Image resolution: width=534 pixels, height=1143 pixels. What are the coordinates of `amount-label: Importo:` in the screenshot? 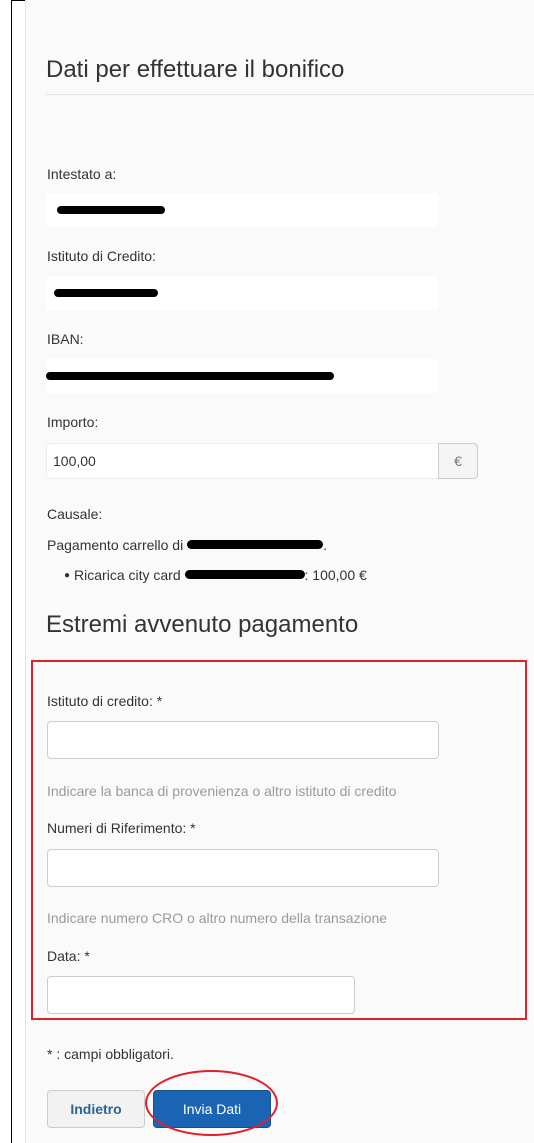 It's located at (73, 422).